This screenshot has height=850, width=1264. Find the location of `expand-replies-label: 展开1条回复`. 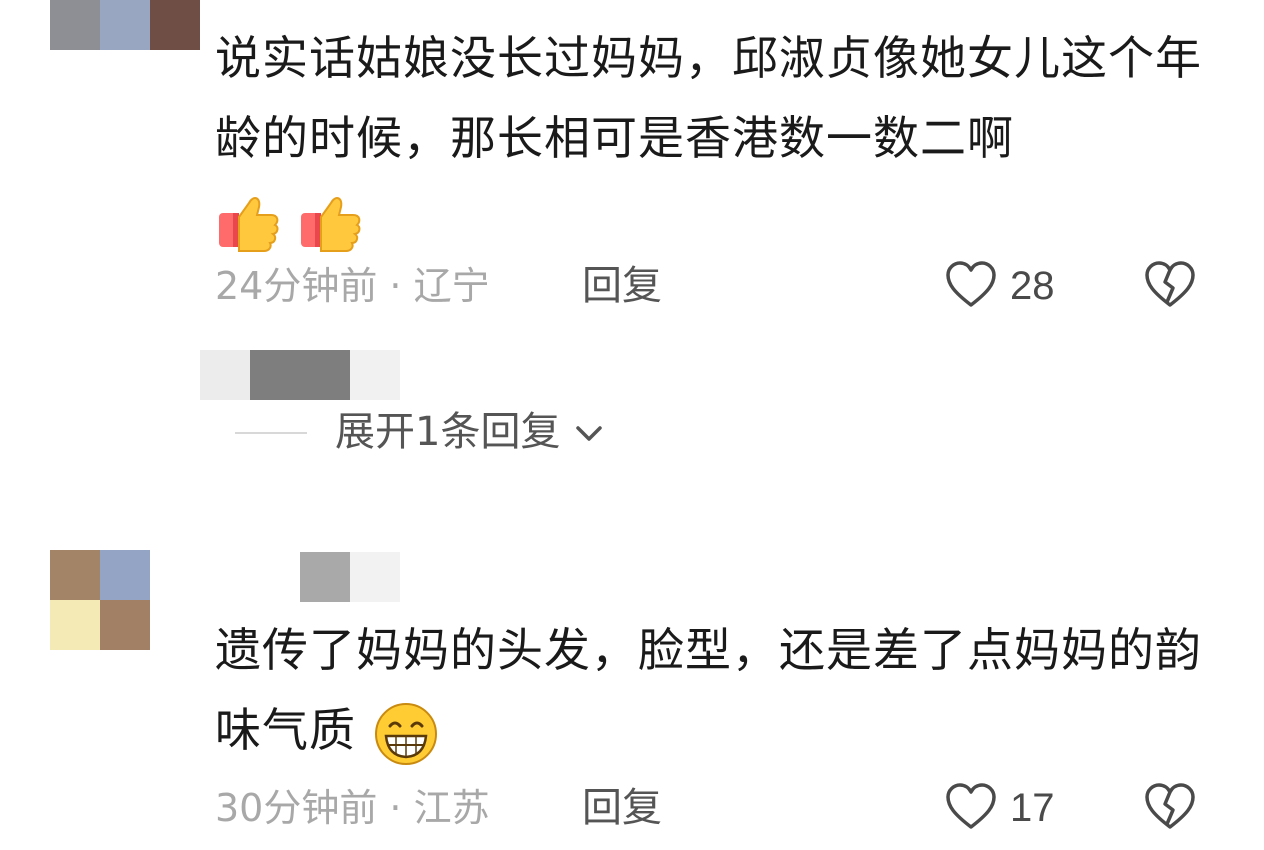

expand-replies-label: 展开1条回复 is located at coordinates (448, 432).